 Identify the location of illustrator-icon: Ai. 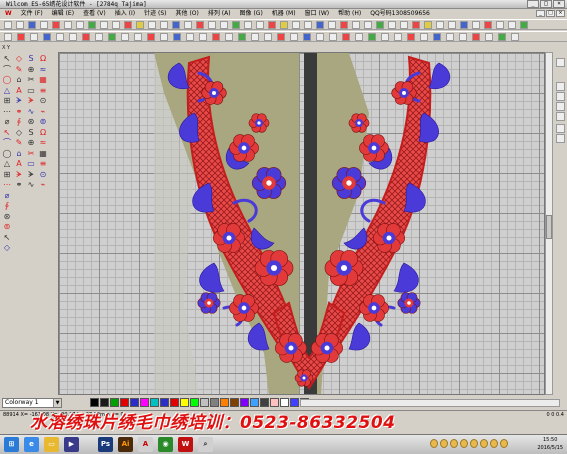
(125, 444).